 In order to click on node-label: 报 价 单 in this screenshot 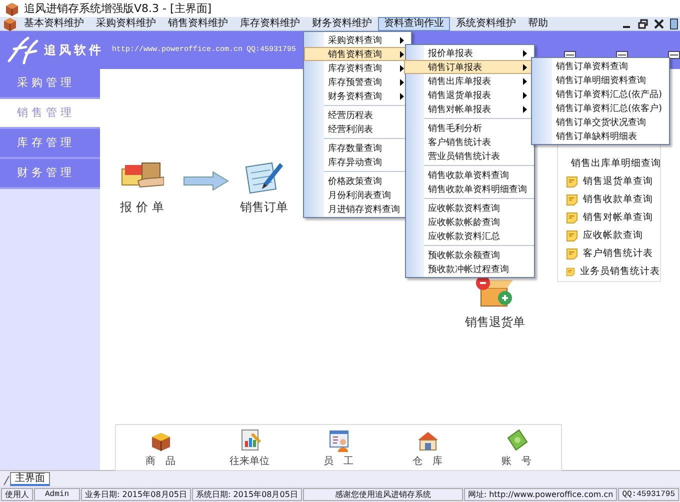, I will do `click(142, 207)`.